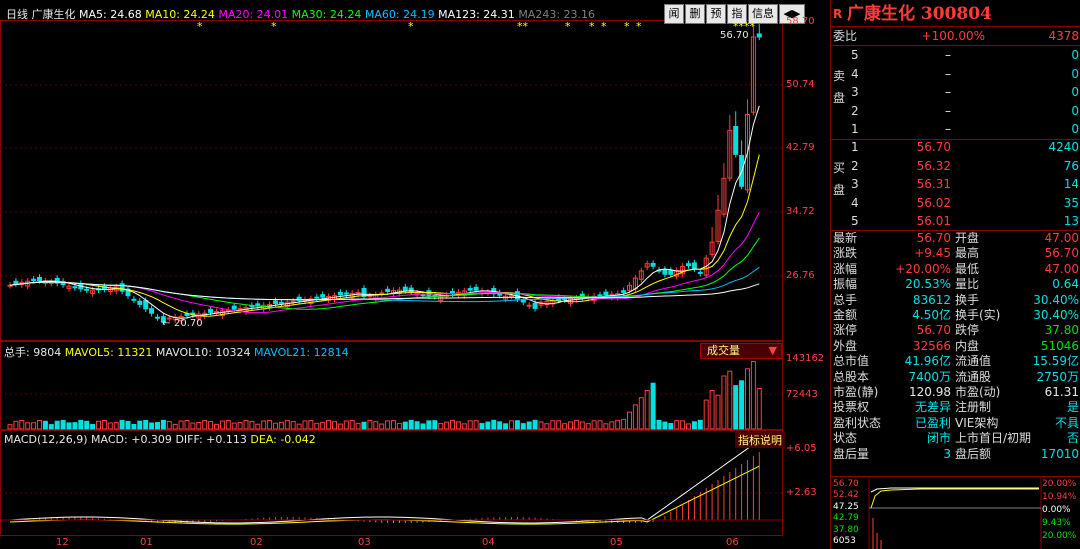 The width and height of the screenshot is (1080, 549). I want to click on news-button: 闻, so click(674, 14).